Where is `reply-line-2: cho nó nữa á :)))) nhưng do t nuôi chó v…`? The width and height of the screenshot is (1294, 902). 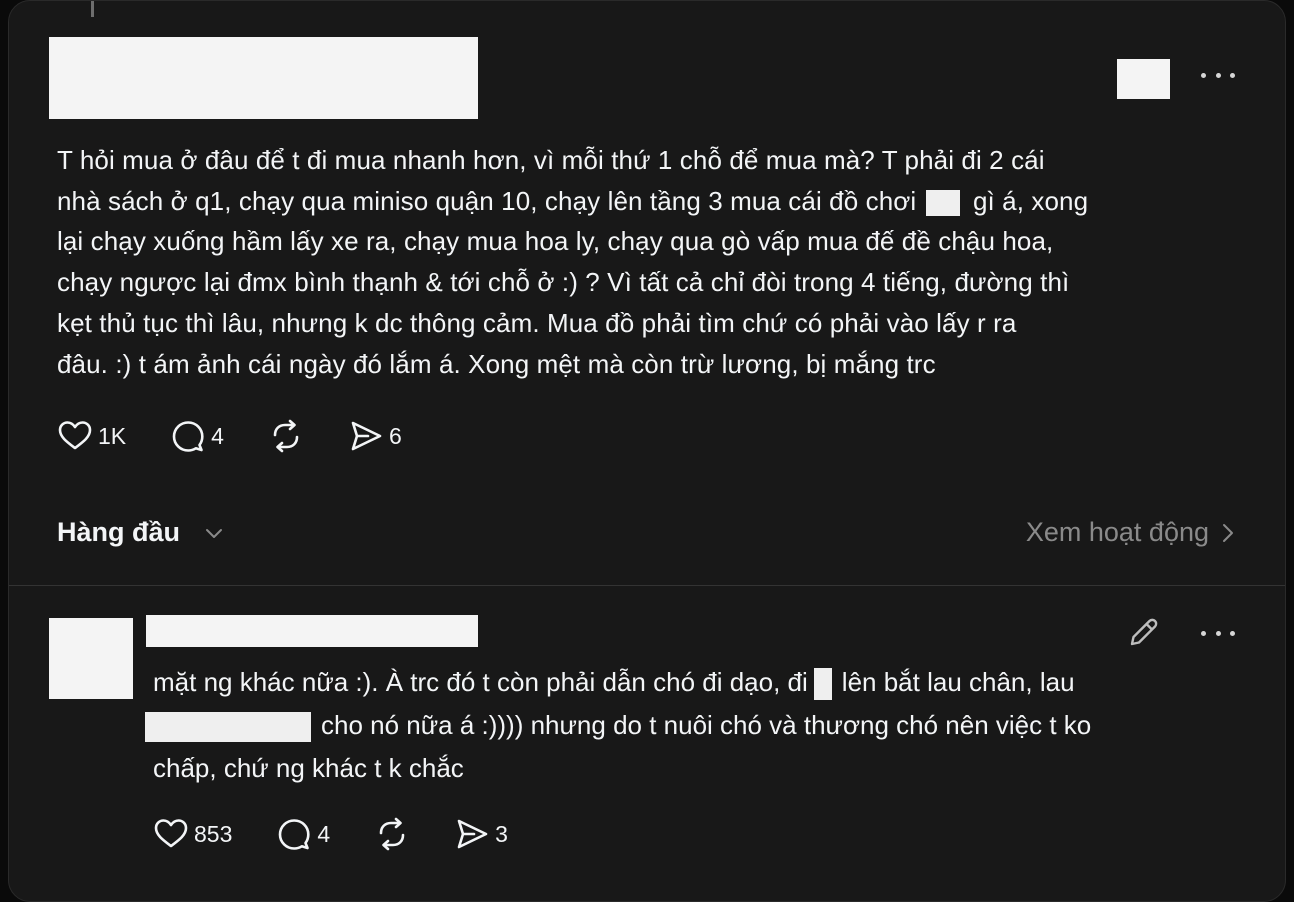
reply-line-2: cho nó nữa á :)))) nhưng do t nuôi chó v… is located at coordinates (699, 725).